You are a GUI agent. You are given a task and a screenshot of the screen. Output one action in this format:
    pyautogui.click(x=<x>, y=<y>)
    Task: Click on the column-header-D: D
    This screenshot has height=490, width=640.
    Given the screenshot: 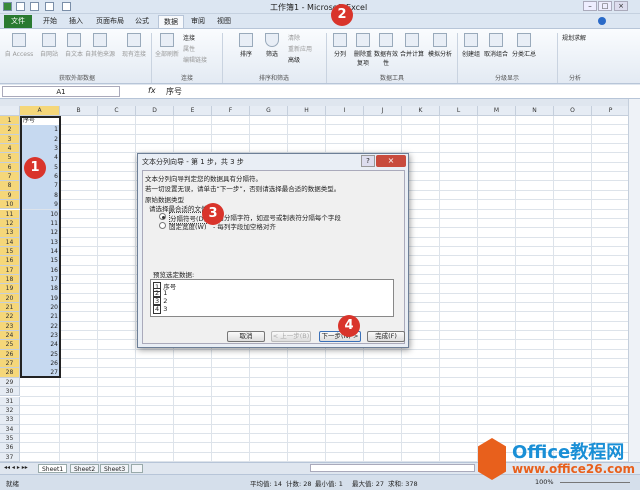 What is the action you would take?
    pyautogui.click(x=155, y=111)
    